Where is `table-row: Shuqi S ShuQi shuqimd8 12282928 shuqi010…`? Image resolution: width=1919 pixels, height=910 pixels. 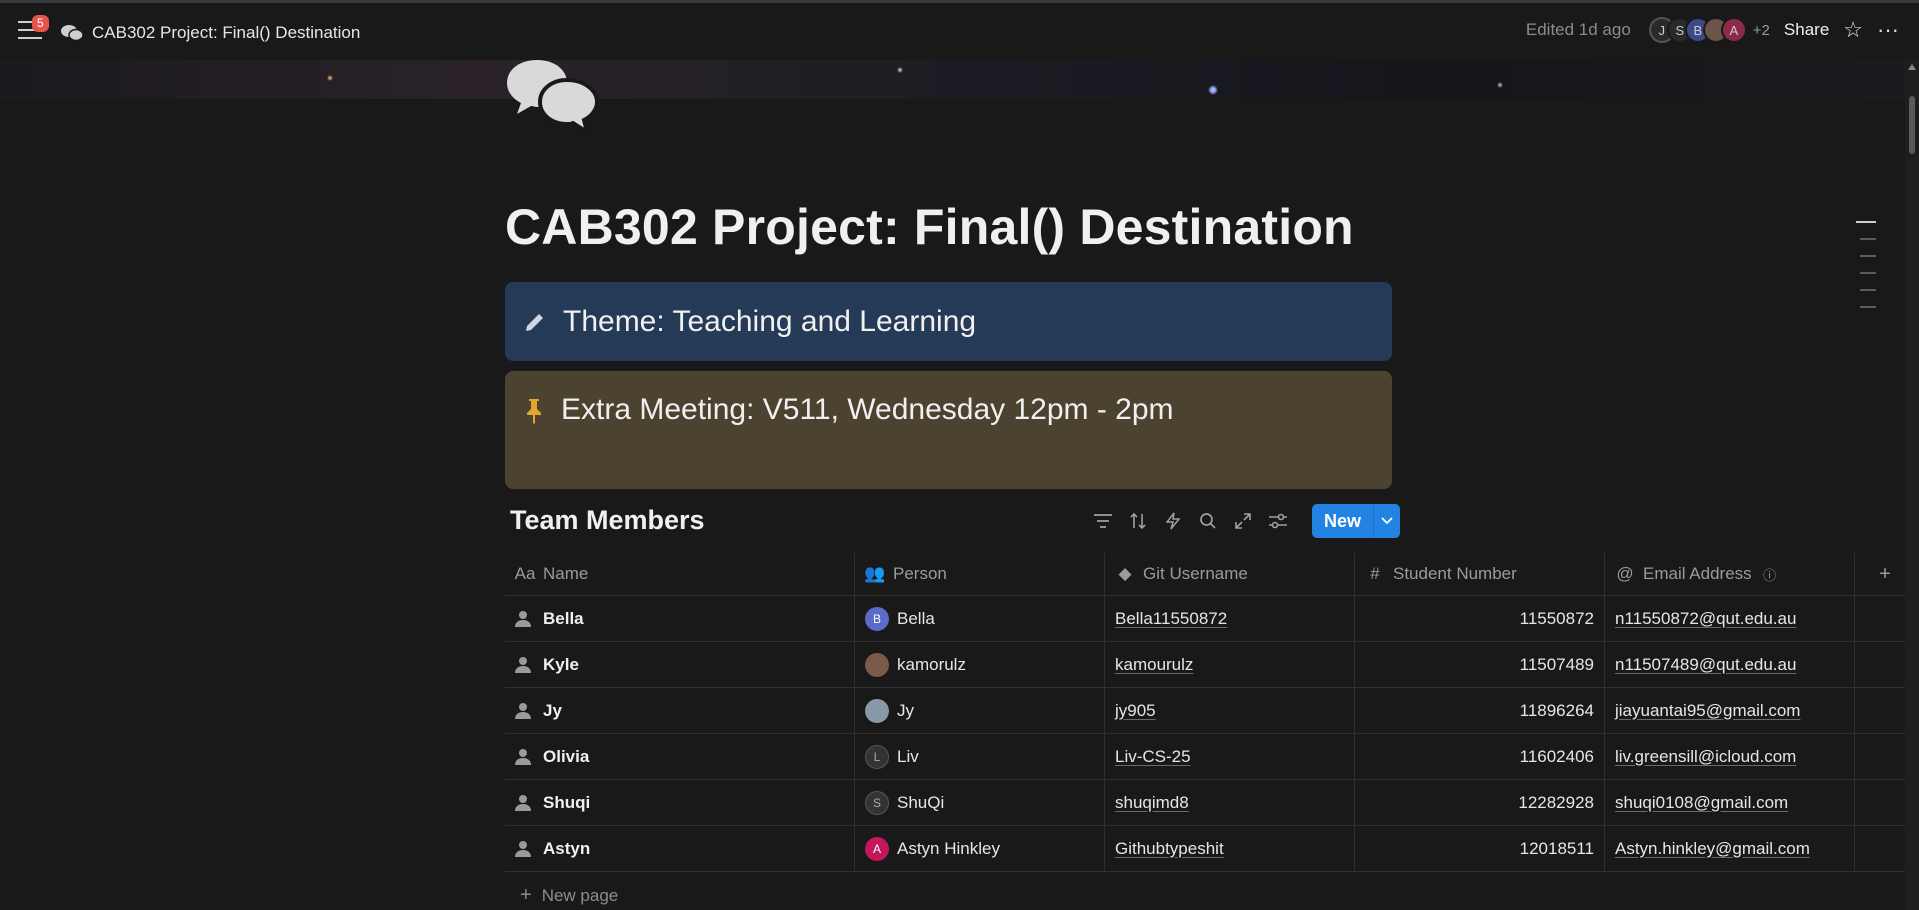
table-row: Shuqi S ShuQi shuqimd8 12282928 shuqi010… is located at coordinates (1210, 802).